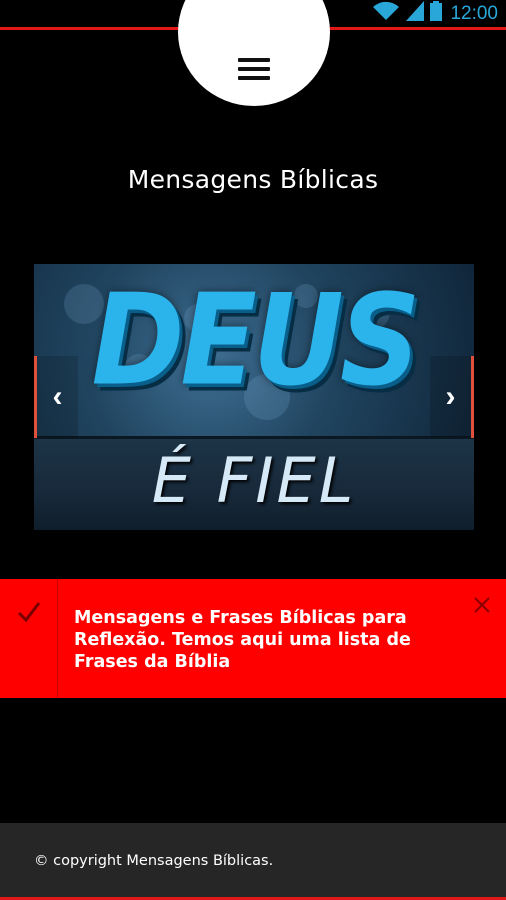 Image resolution: width=506 pixels, height=900 pixels. Describe the element at coordinates (154, 861) in the screenshot. I see `copyright-text: © copyright Mensagens Bíblicas.` at that location.